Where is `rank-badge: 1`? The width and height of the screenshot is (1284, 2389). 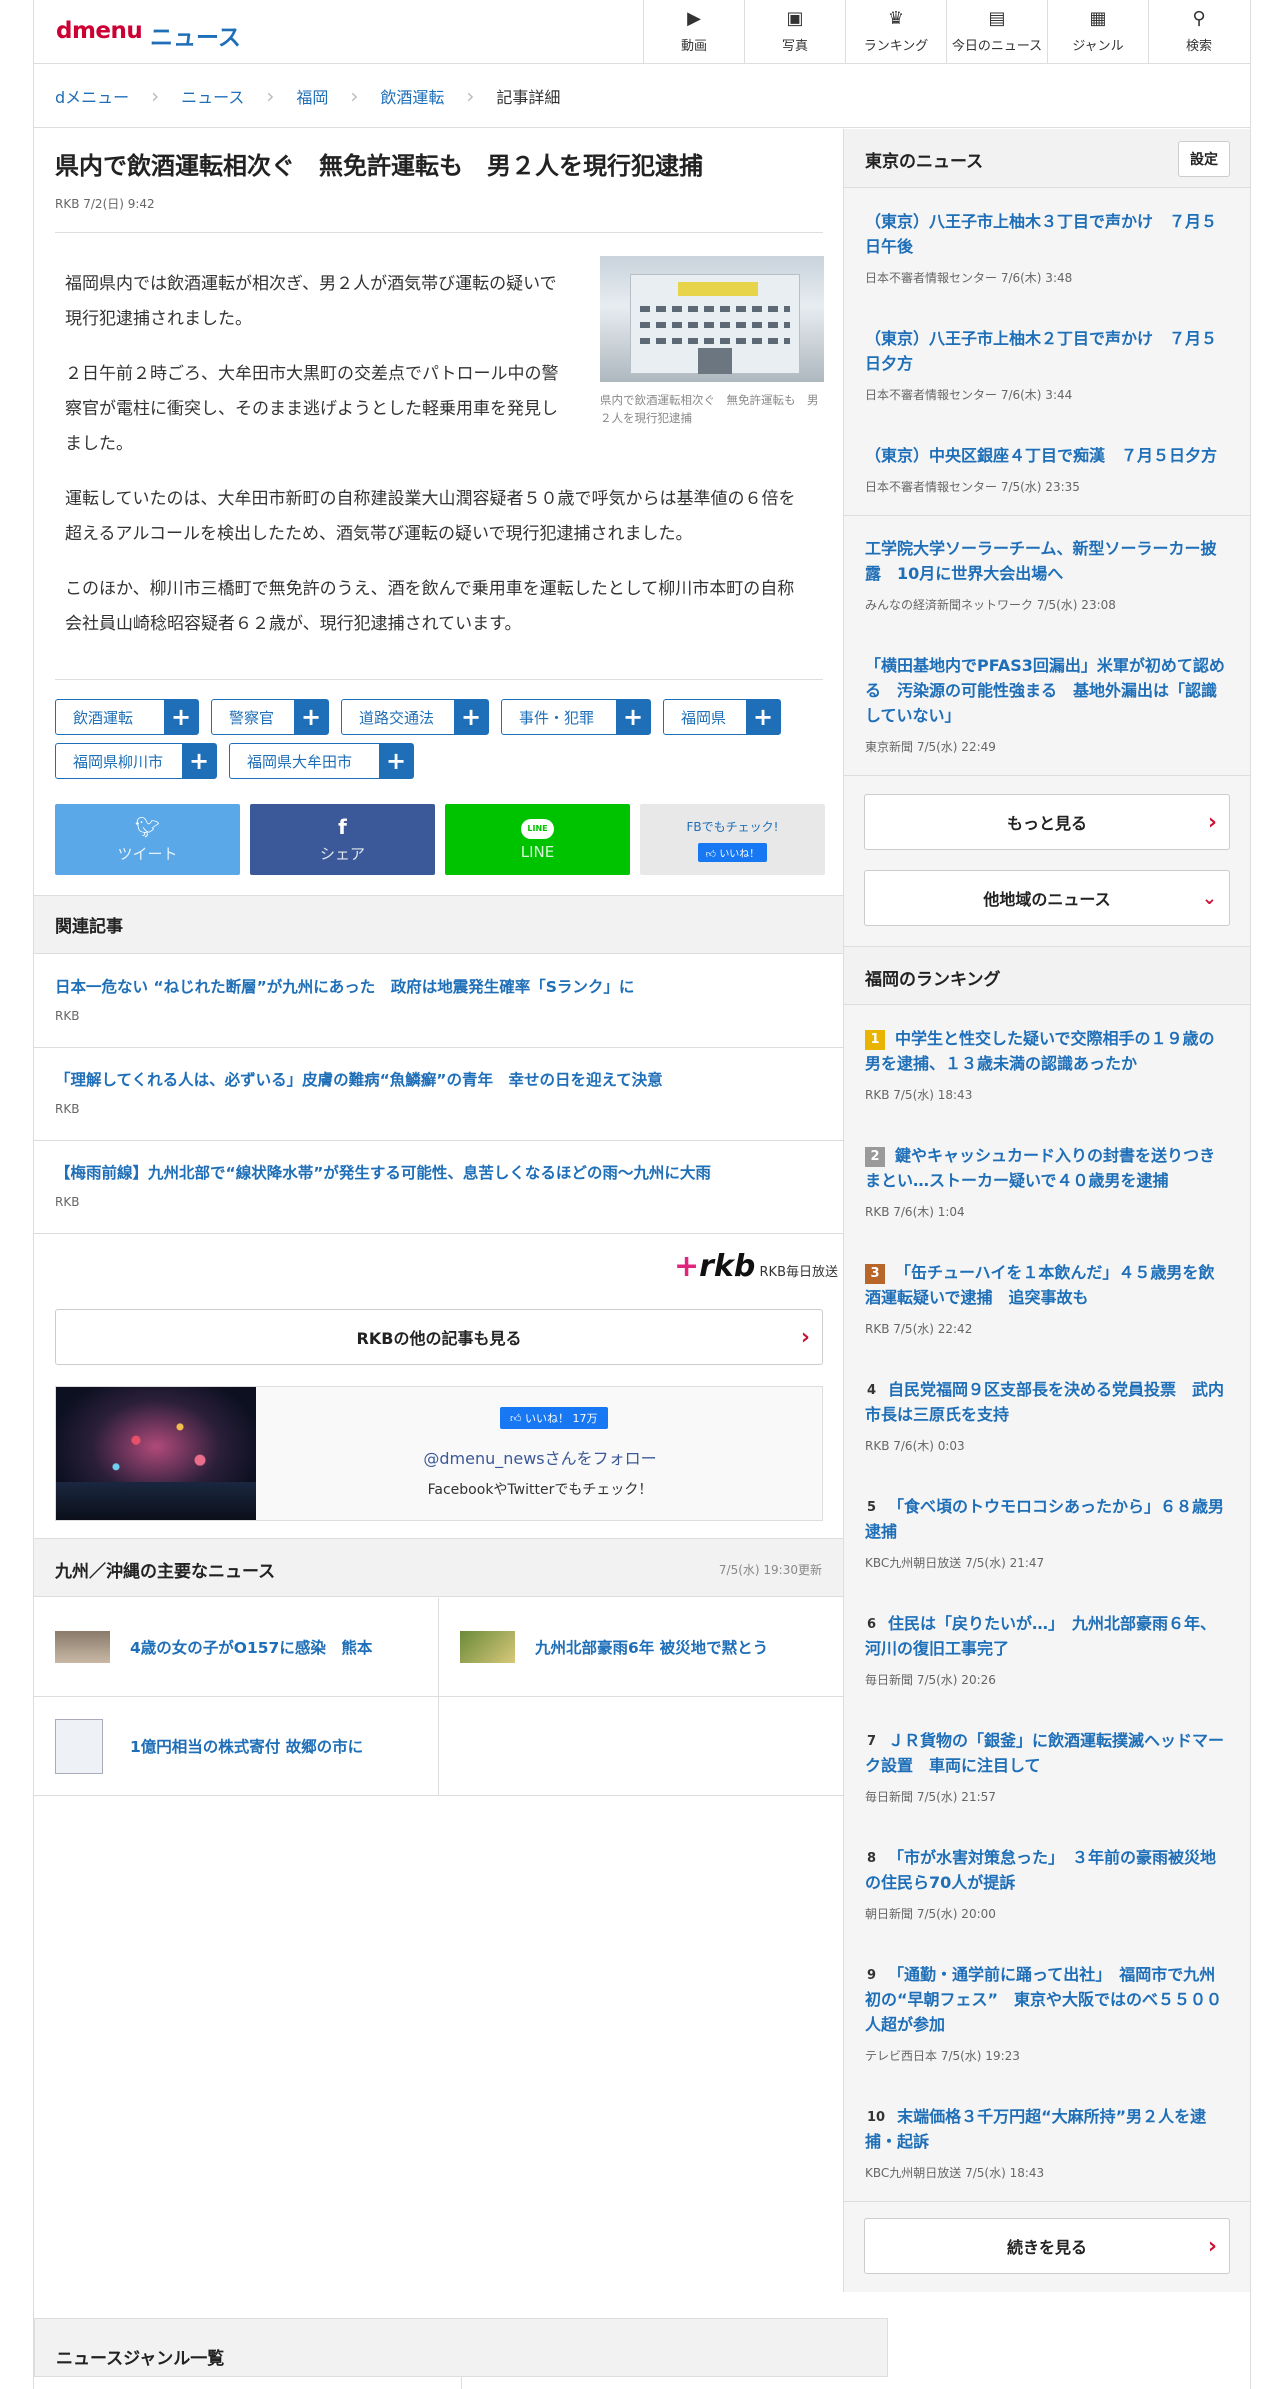 rank-badge: 1 is located at coordinates (875, 1040).